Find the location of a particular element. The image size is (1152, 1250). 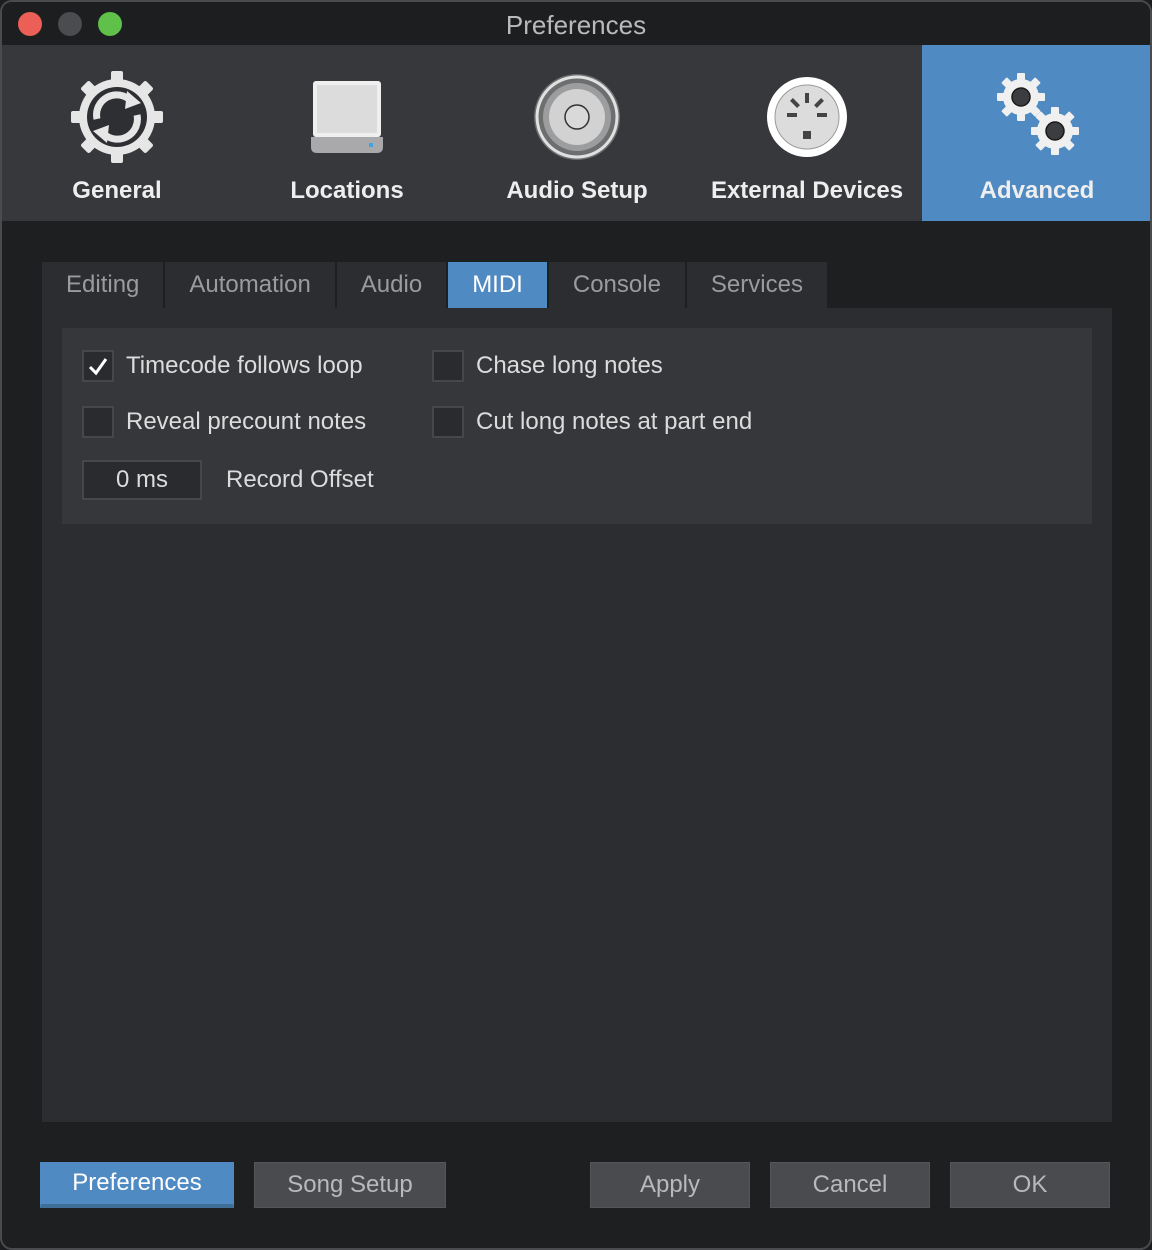

title-bar: Preferences is located at coordinates (576, 23).